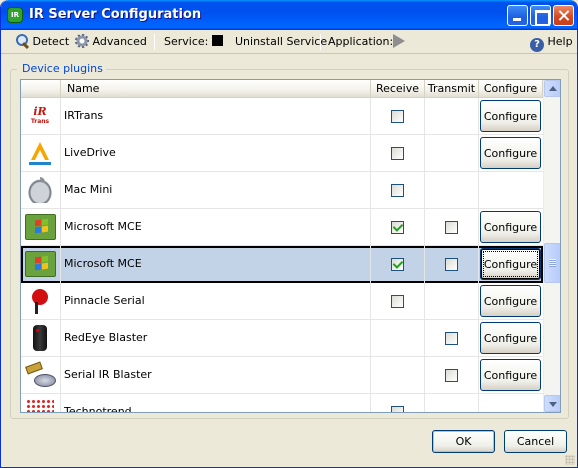 The image size is (578, 468). What do you see at coordinates (51, 41) in the screenshot?
I see `detect-label: Detect` at bounding box center [51, 41].